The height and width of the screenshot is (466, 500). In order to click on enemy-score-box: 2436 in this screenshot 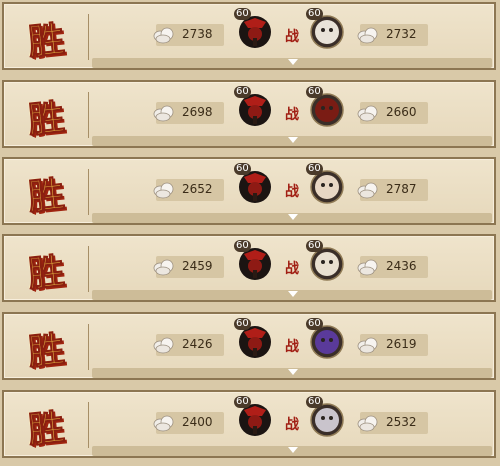, I will do `click(392, 267)`.